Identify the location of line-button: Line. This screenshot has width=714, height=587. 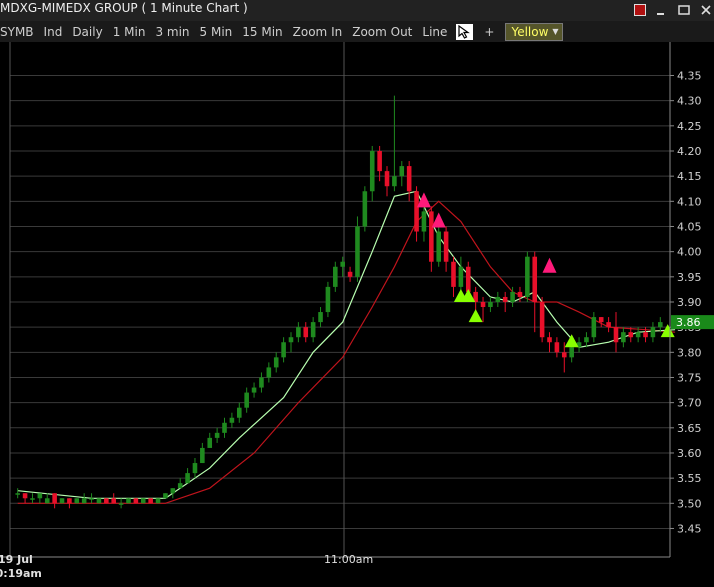
(434, 32).